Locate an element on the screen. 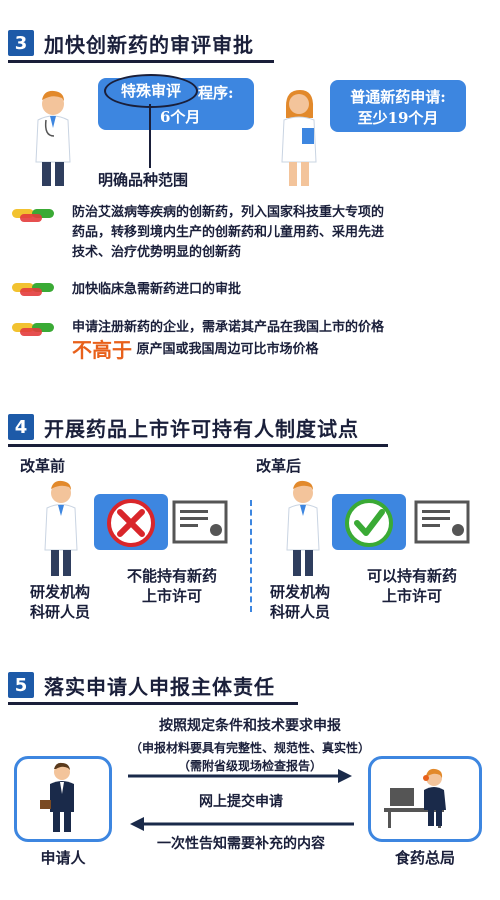  notify-text: 一次性告知需要补充的内容 is located at coordinates (241, 844).